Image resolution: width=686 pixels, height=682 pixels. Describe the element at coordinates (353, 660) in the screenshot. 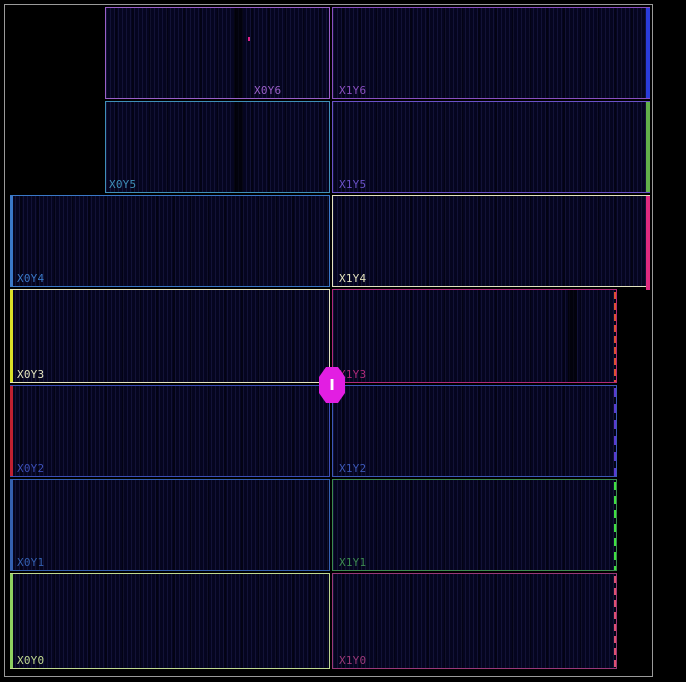

I see `region-label: X1Y0` at that location.